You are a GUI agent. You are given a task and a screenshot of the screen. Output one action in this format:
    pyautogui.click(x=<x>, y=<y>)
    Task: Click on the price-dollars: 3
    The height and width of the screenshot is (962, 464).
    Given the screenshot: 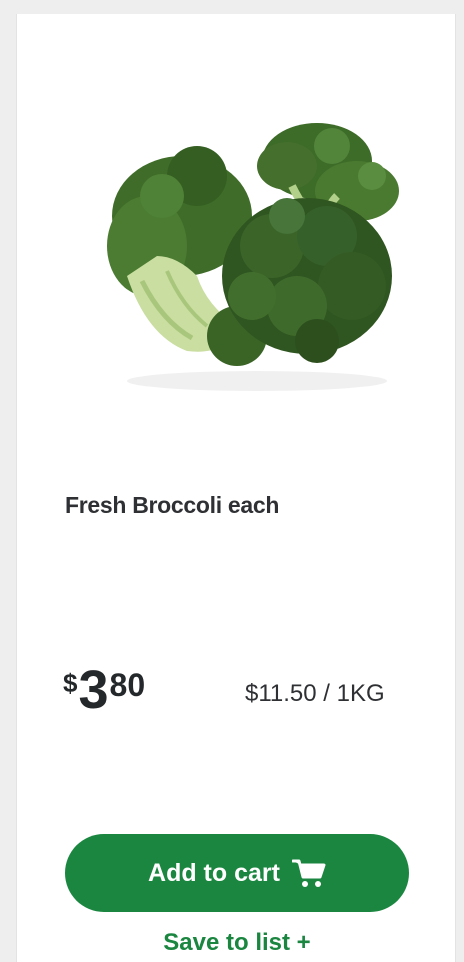 What is the action you would take?
    pyautogui.click(x=93, y=690)
    